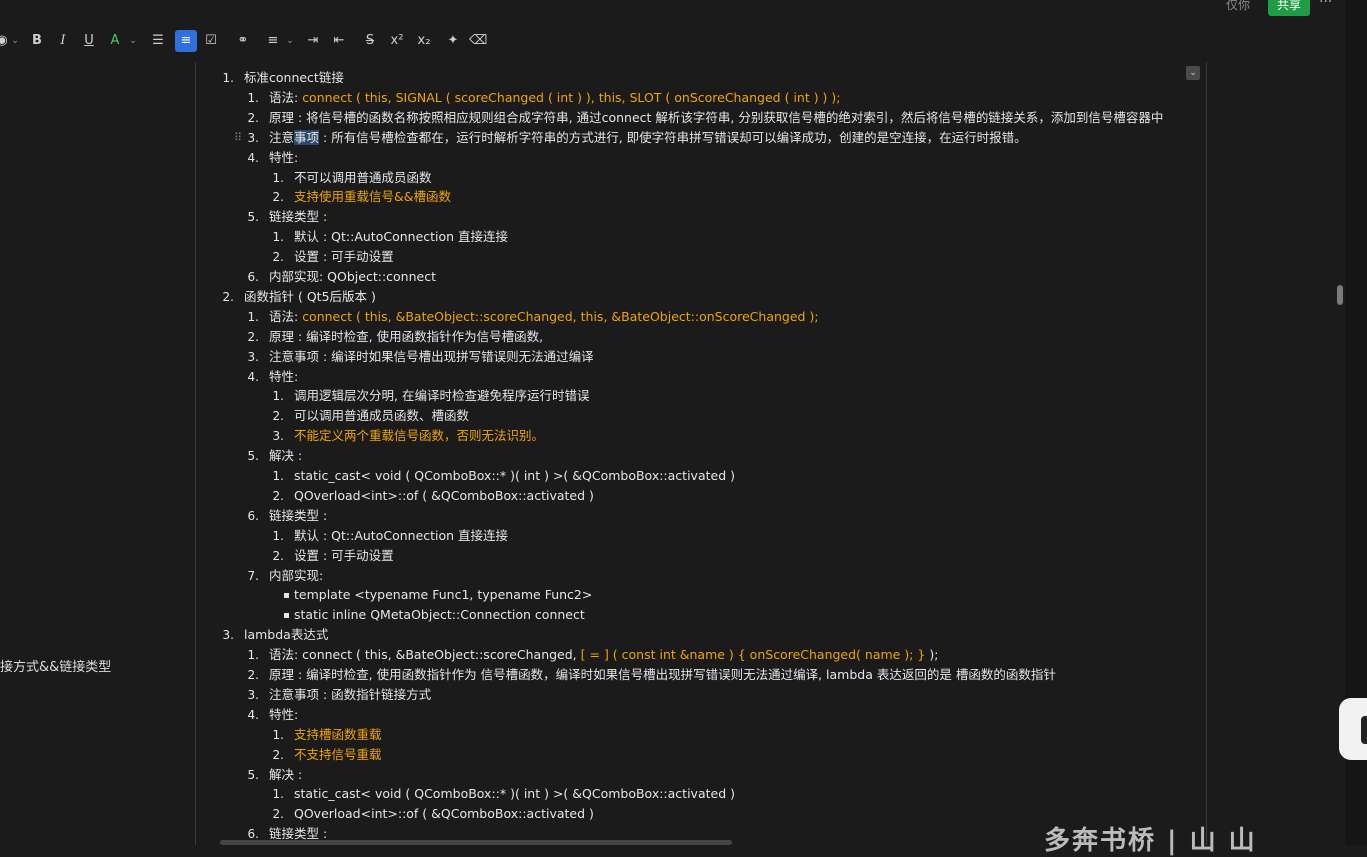 The width and height of the screenshot is (1367, 857). Describe the element at coordinates (401, 237) in the screenshot. I see `line-content: 默认 : Qt::AutoConnection 直接连接` at that location.